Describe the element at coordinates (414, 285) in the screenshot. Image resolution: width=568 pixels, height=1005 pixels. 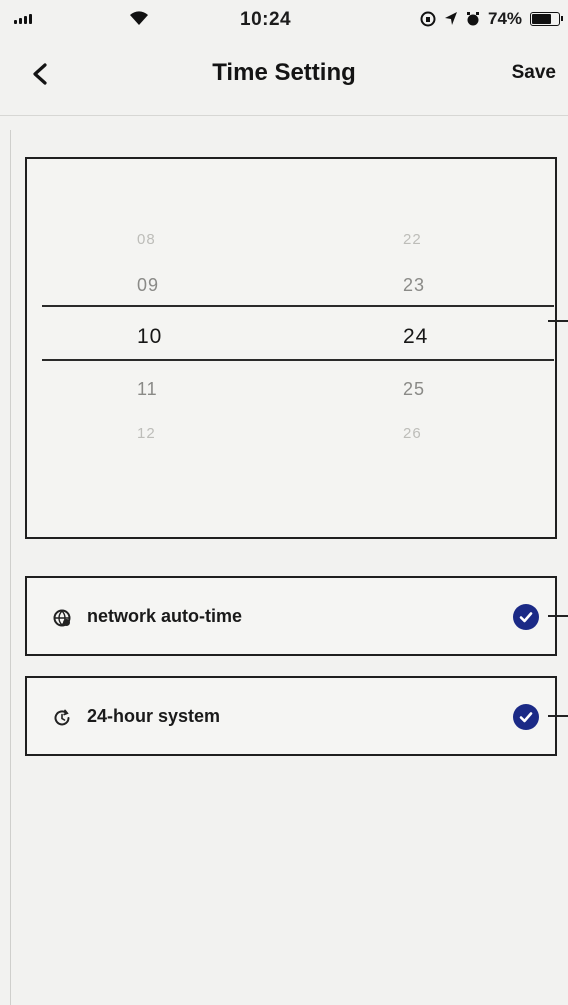
I see `minute-option: 23` at that location.